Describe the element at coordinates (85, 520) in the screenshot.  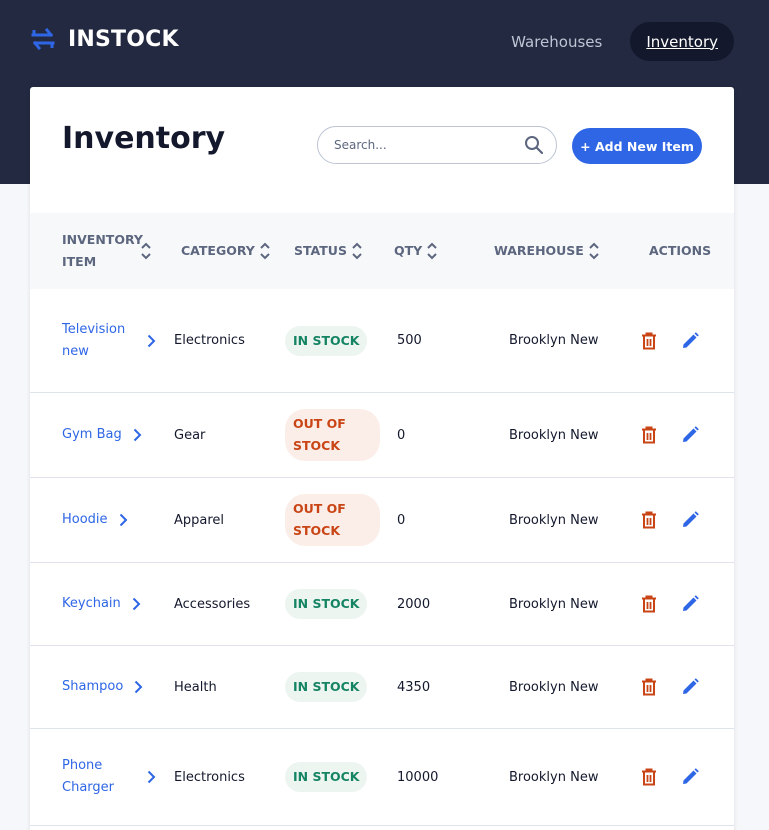
I see `item-link: Hoodie` at that location.